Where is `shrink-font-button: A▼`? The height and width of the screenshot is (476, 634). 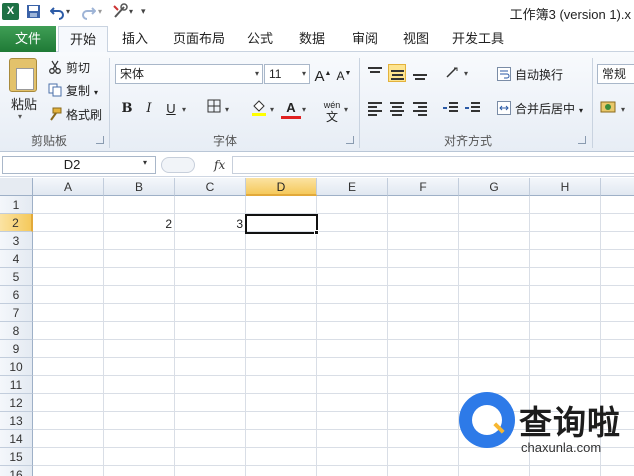 shrink-font-button: A▼ is located at coordinates (344, 74).